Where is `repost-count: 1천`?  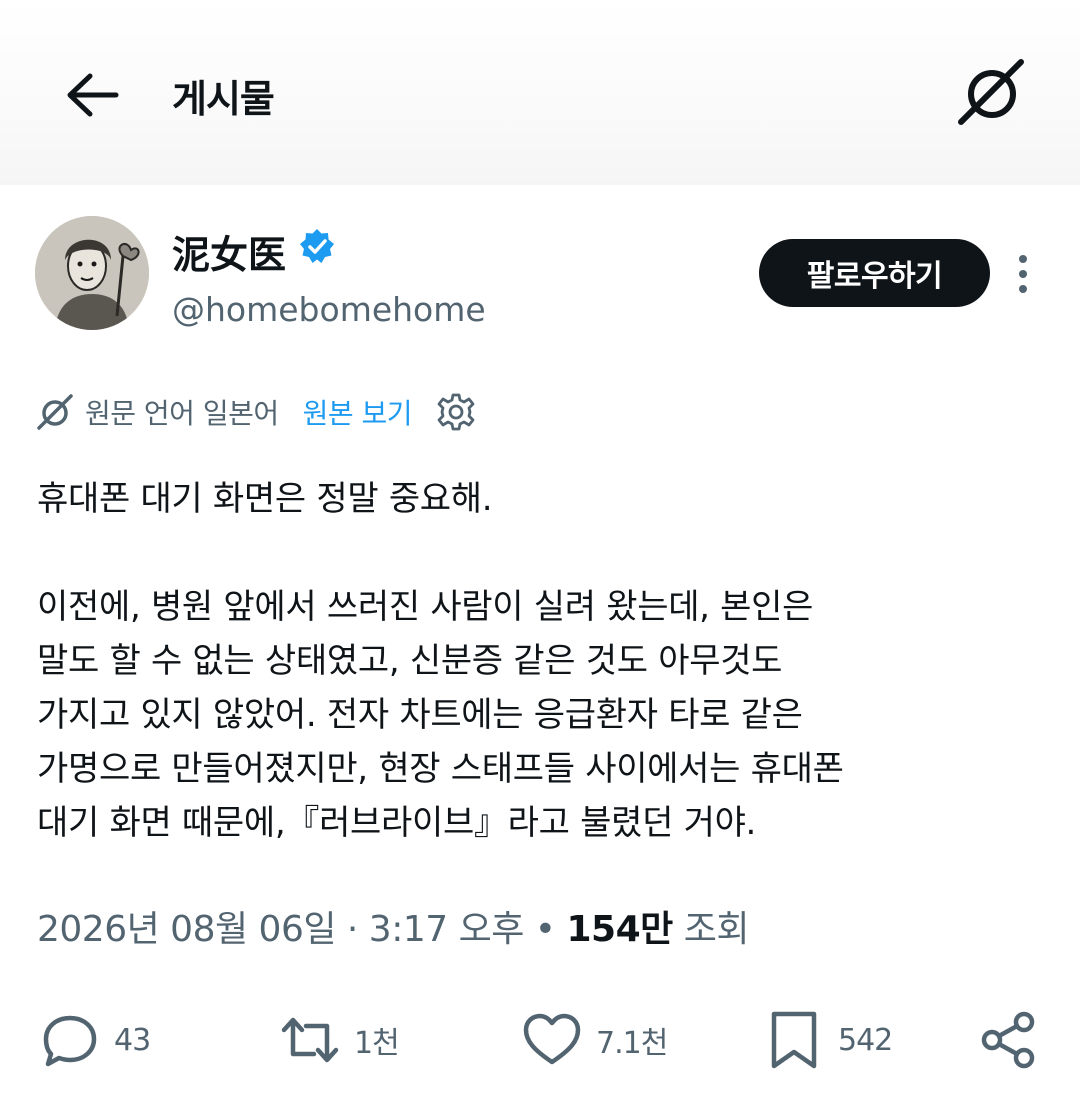
repost-count: 1천 is located at coordinates (377, 1043).